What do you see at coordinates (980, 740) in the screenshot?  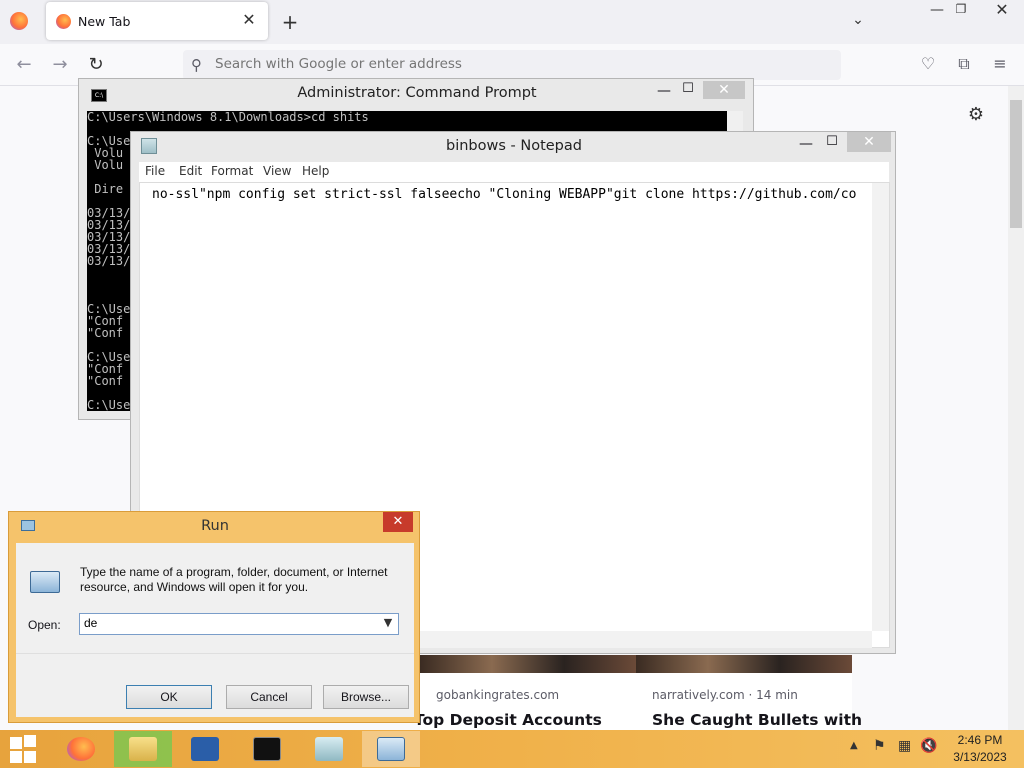 I see `clock-time: 2:46 PM` at bounding box center [980, 740].